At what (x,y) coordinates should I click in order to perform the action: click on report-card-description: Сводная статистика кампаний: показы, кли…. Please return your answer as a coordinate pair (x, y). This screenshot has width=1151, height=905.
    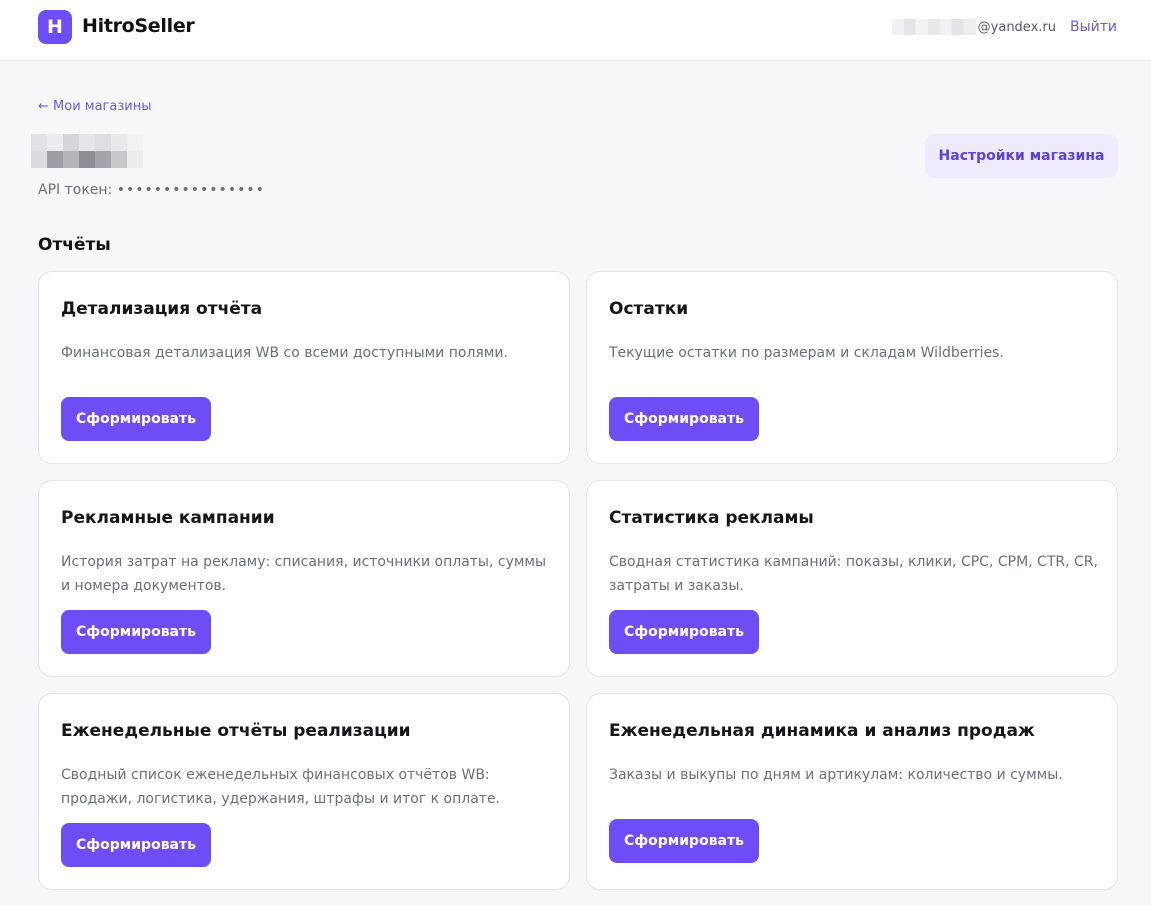
    Looking at the image, I should click on (854, 574).